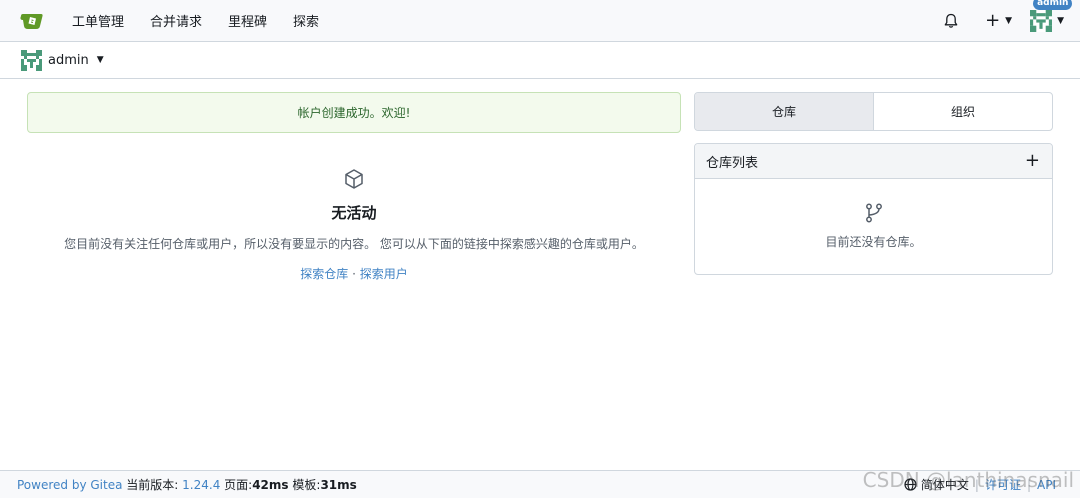 The image size is (1080, 498). I want to click on gitea-logo-icon, so click(32, 21).